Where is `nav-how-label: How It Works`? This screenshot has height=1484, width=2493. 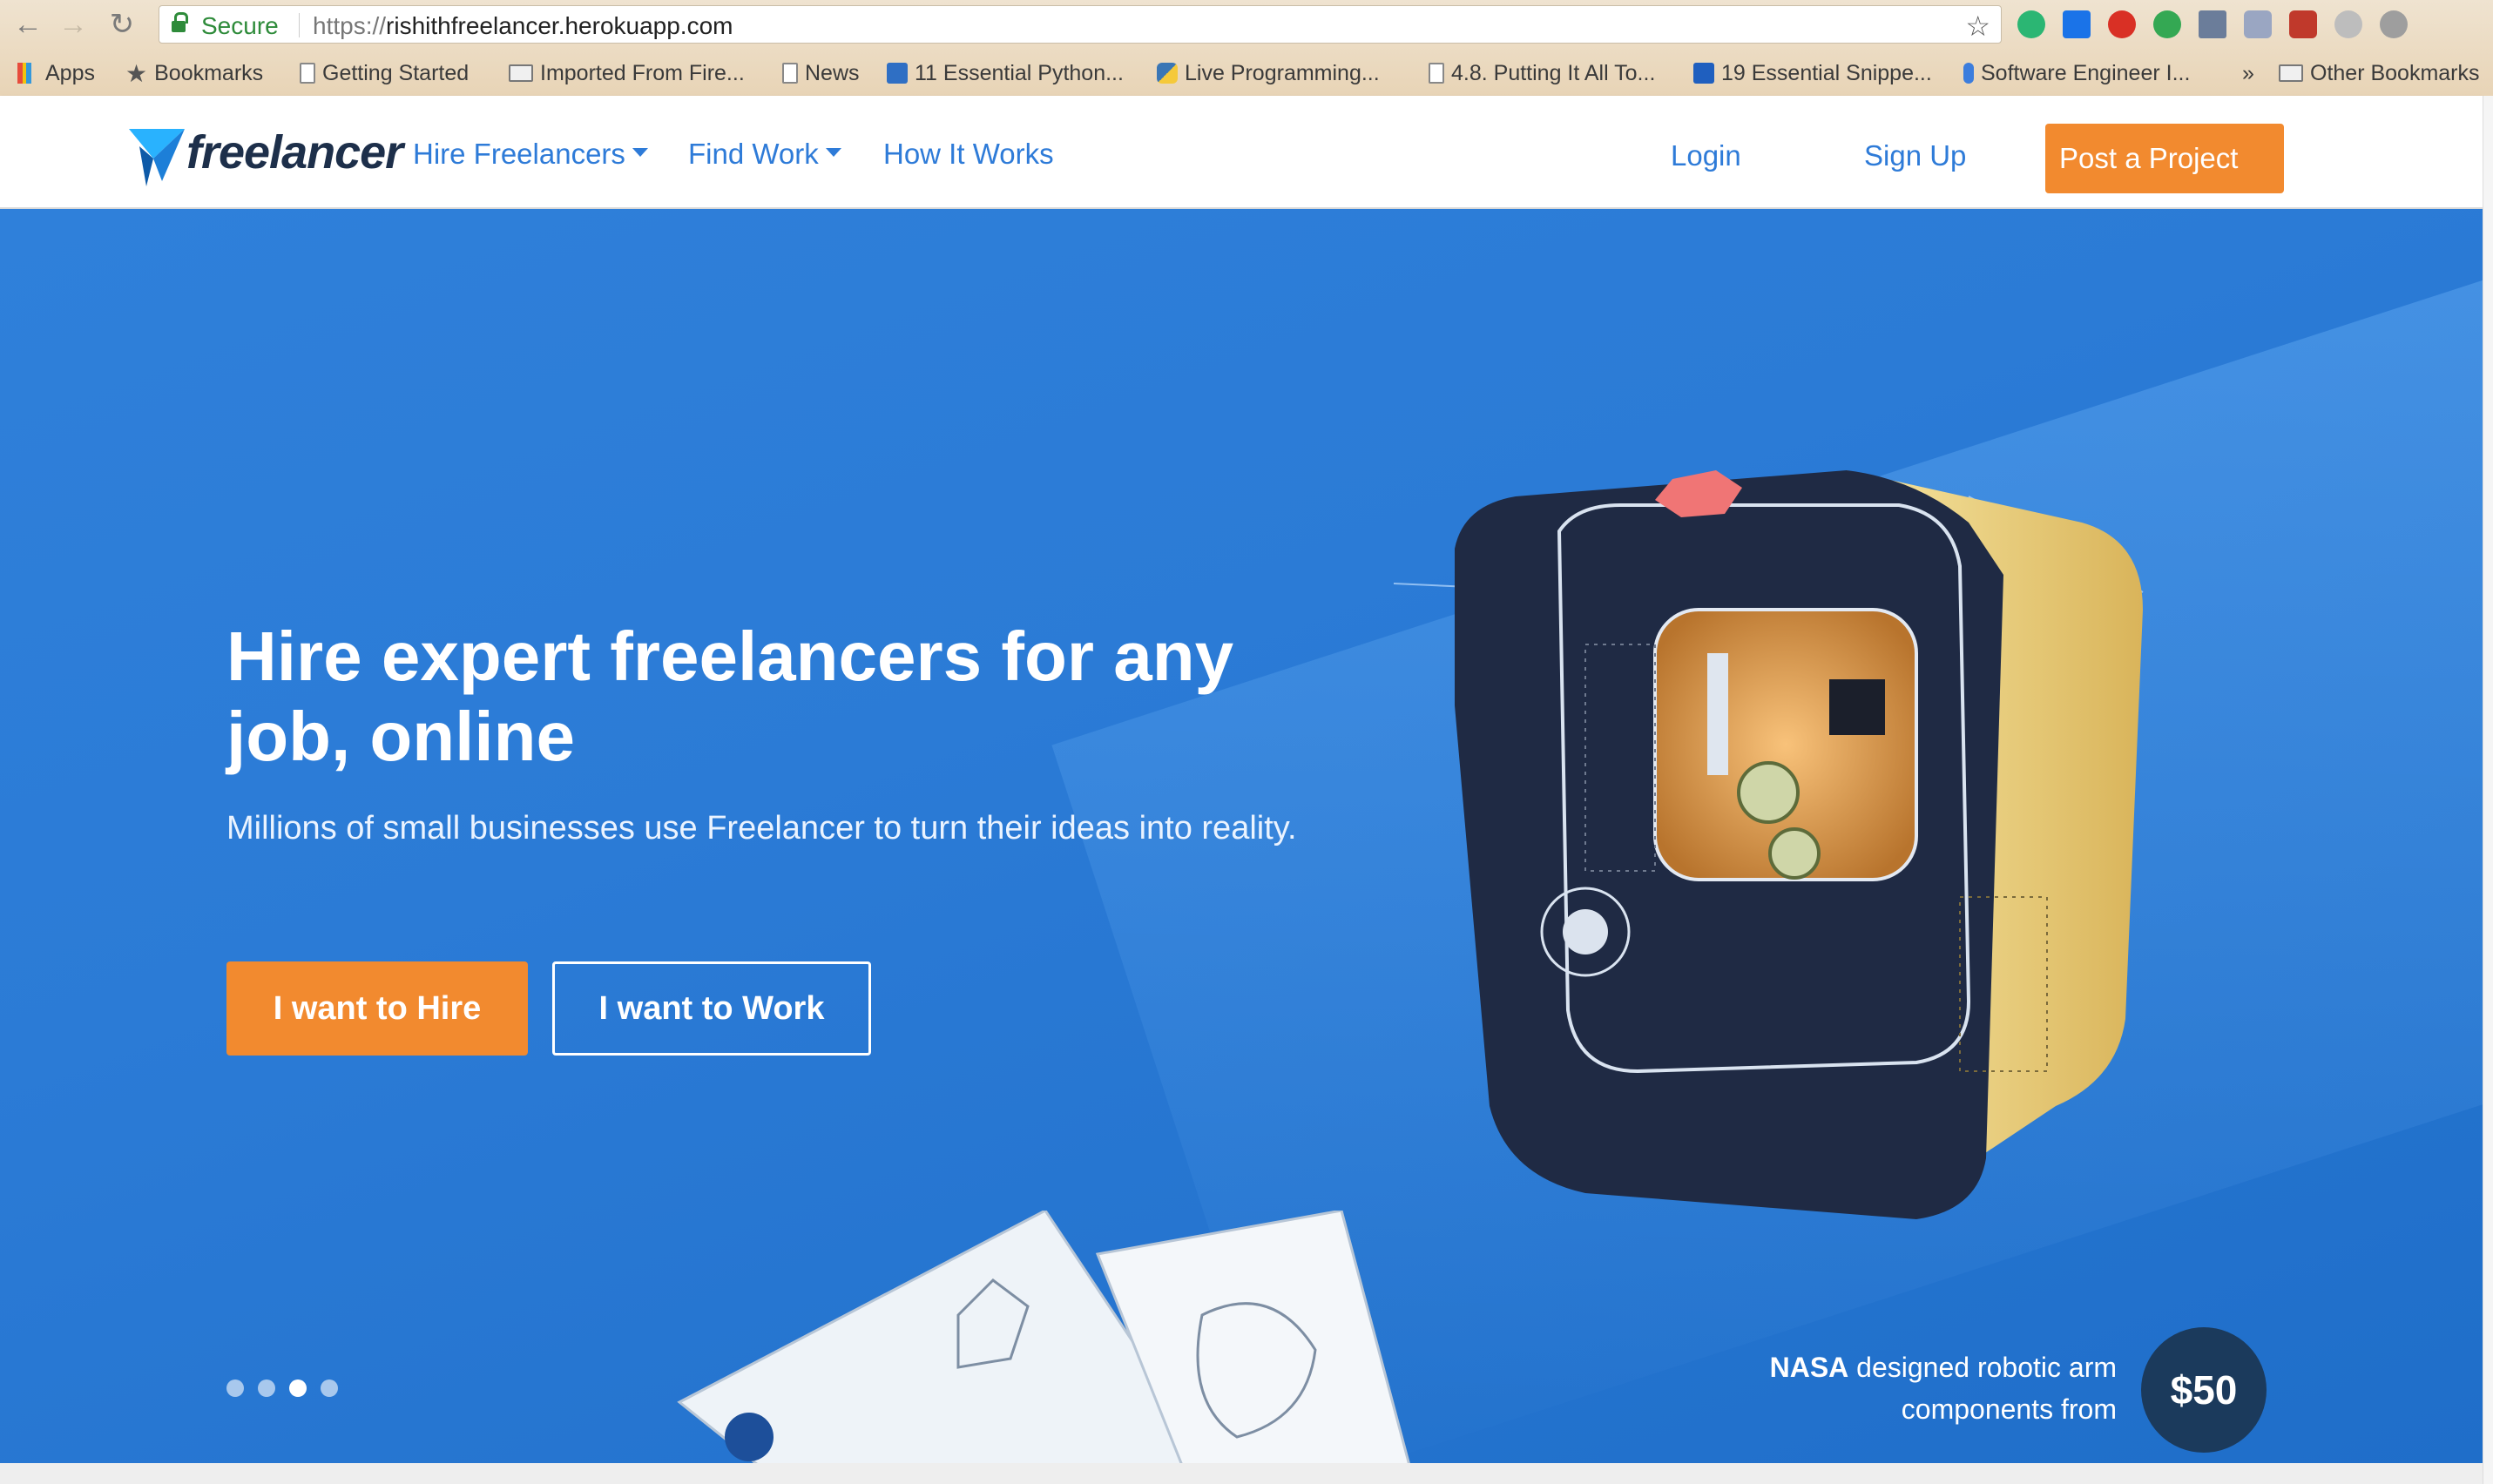
nav-how-label: How It Works is located at coordinates (969, 154).